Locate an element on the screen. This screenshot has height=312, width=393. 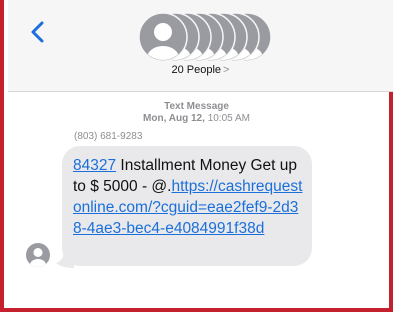
person-avatar-icon is located at coordinates (38, 255).